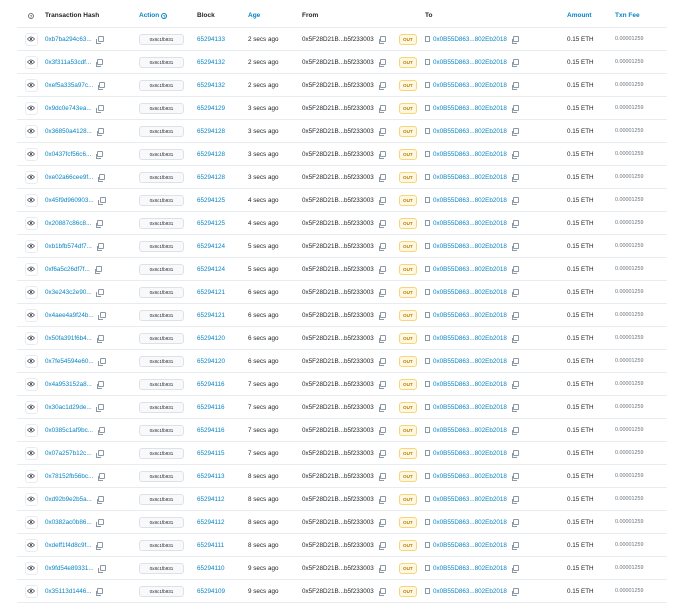  Describe the element at coordinates (627, 15) in the screenshot. I see `header-txn-fee: Txn Fee` at that location.